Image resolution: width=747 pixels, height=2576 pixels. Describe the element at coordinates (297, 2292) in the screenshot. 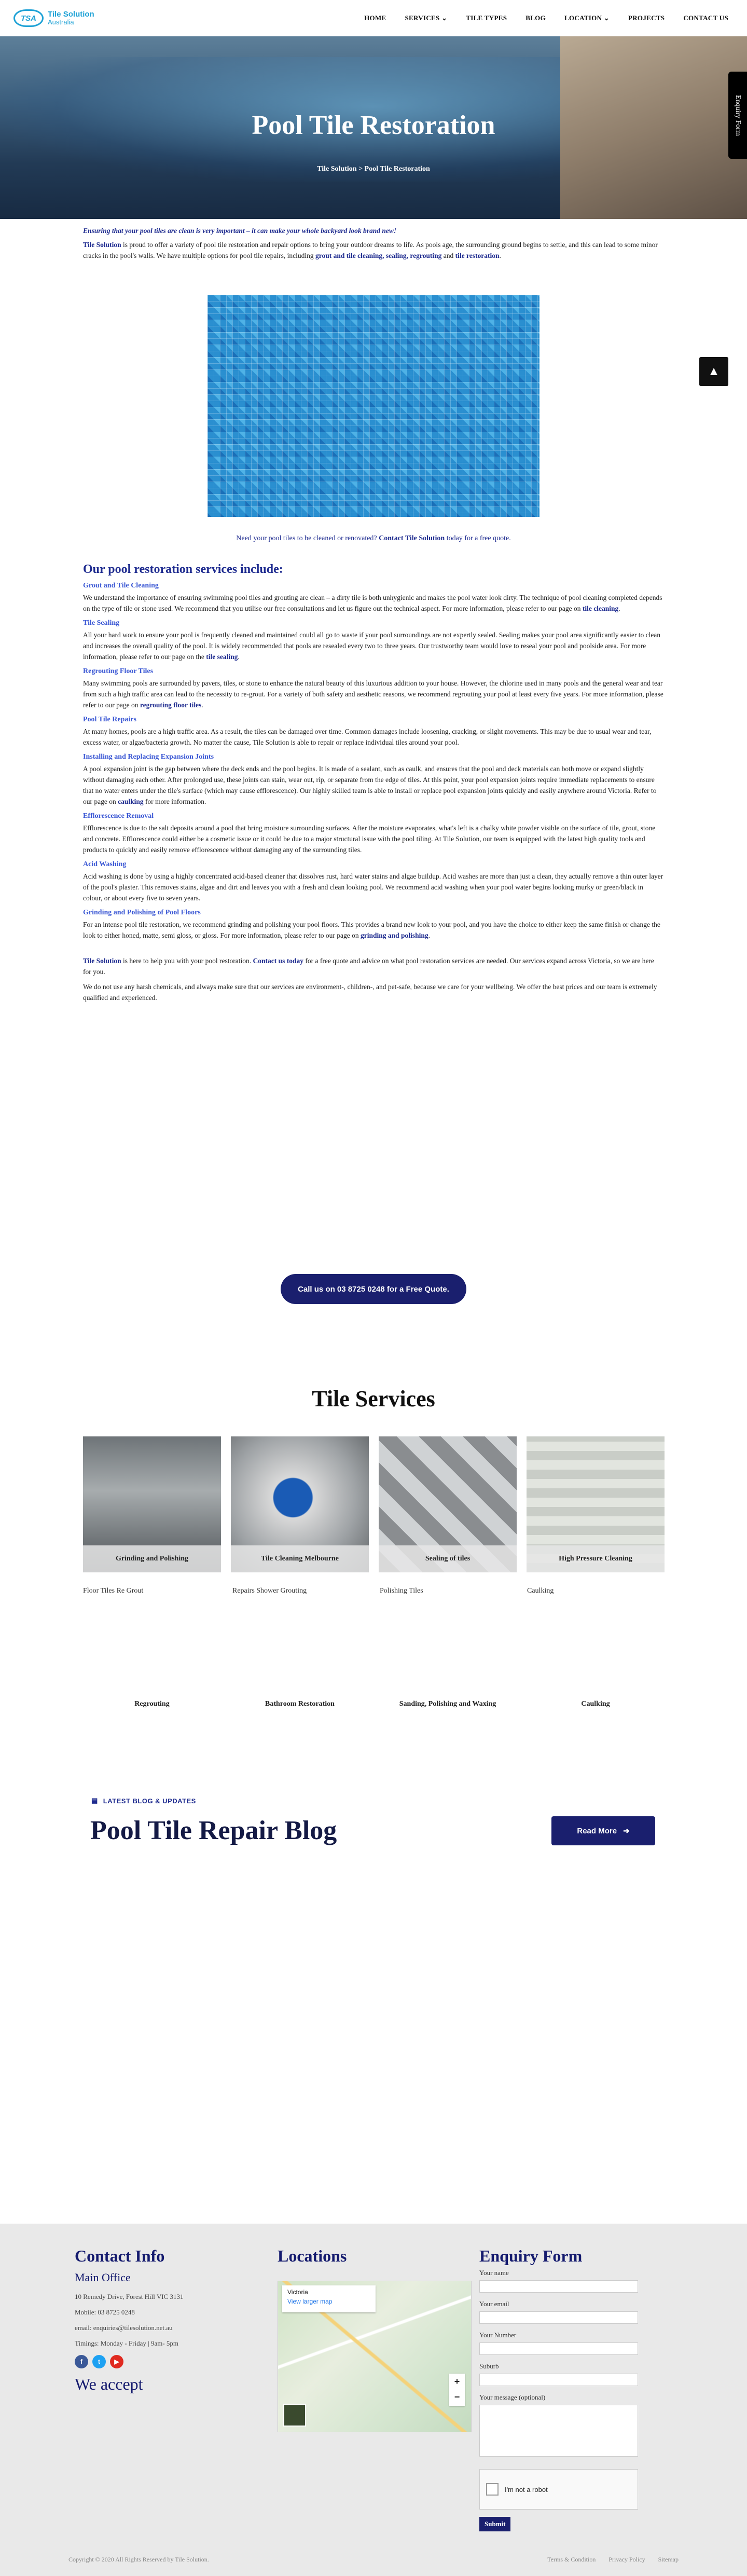

I see `map-title: Victoria` at that location.